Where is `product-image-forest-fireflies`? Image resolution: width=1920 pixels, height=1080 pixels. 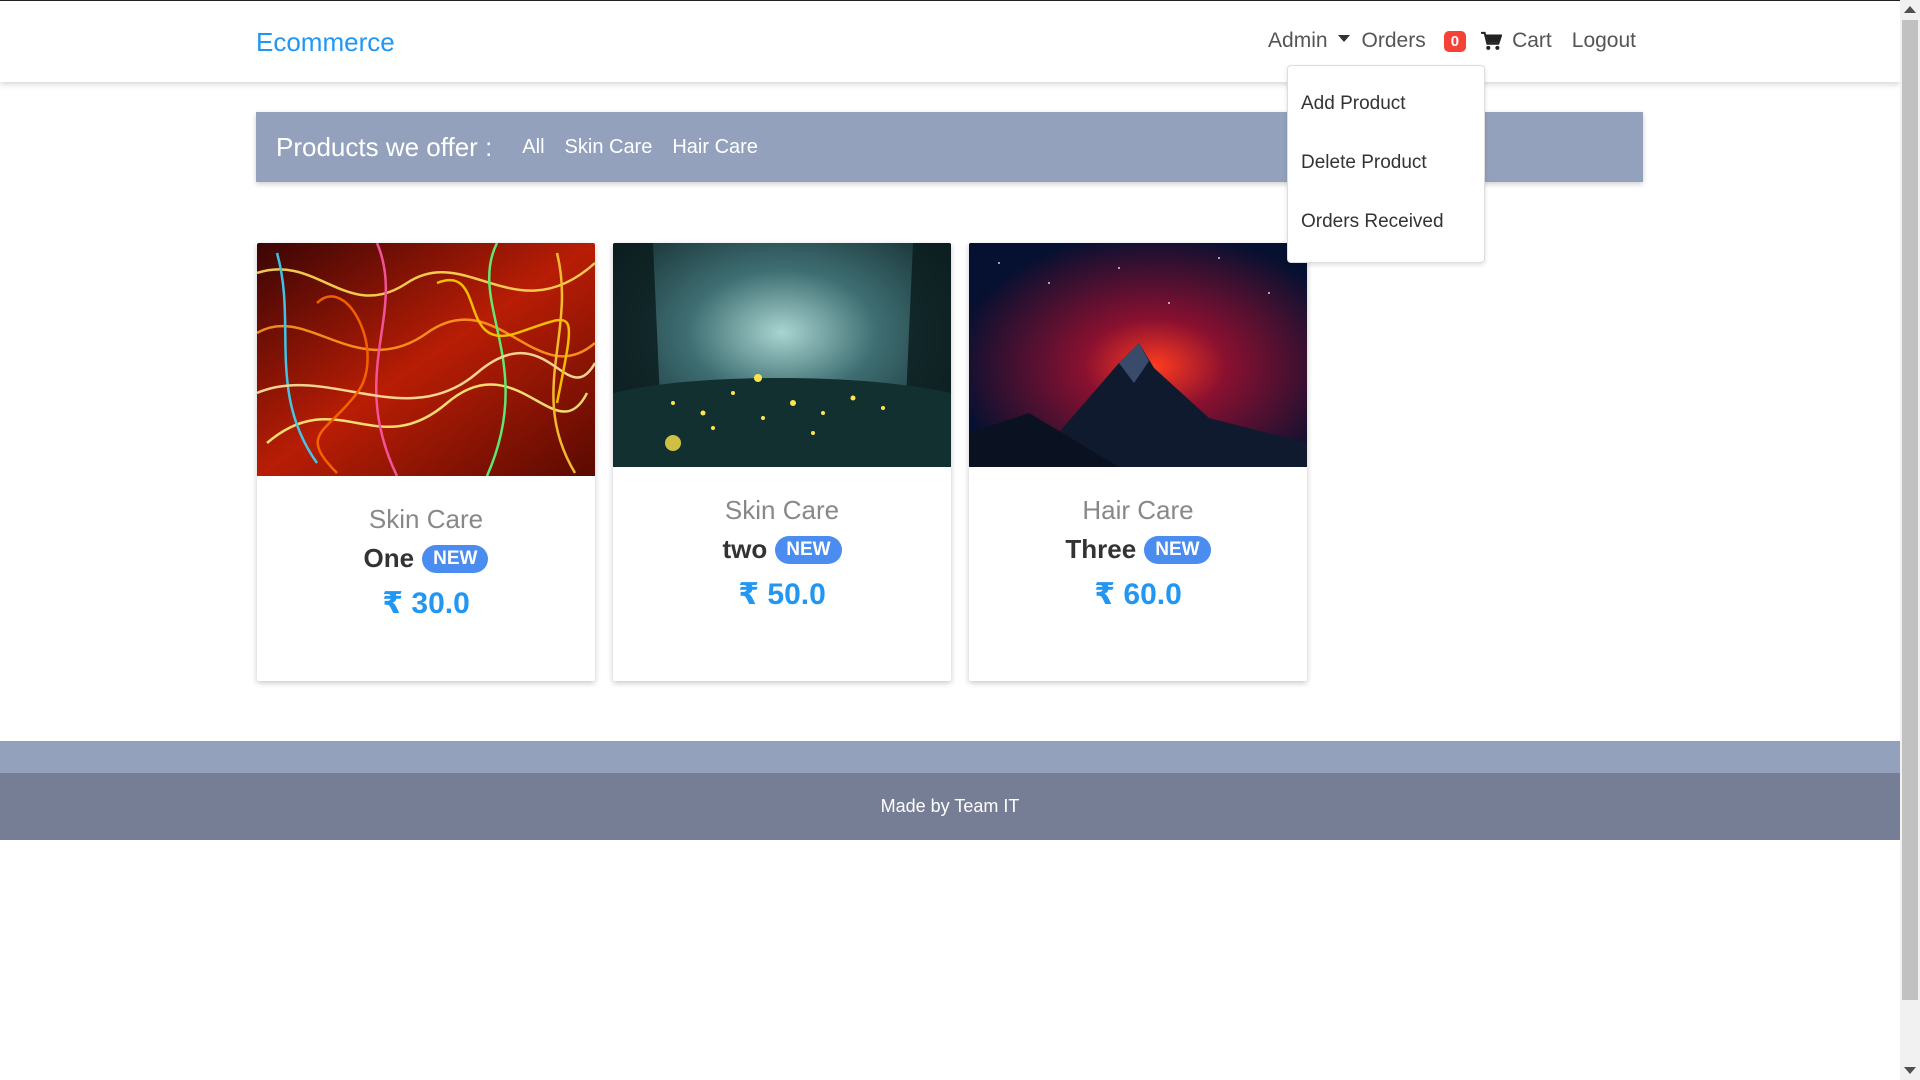 product-image-forest-fireflies is located at coordinates (782, 355).